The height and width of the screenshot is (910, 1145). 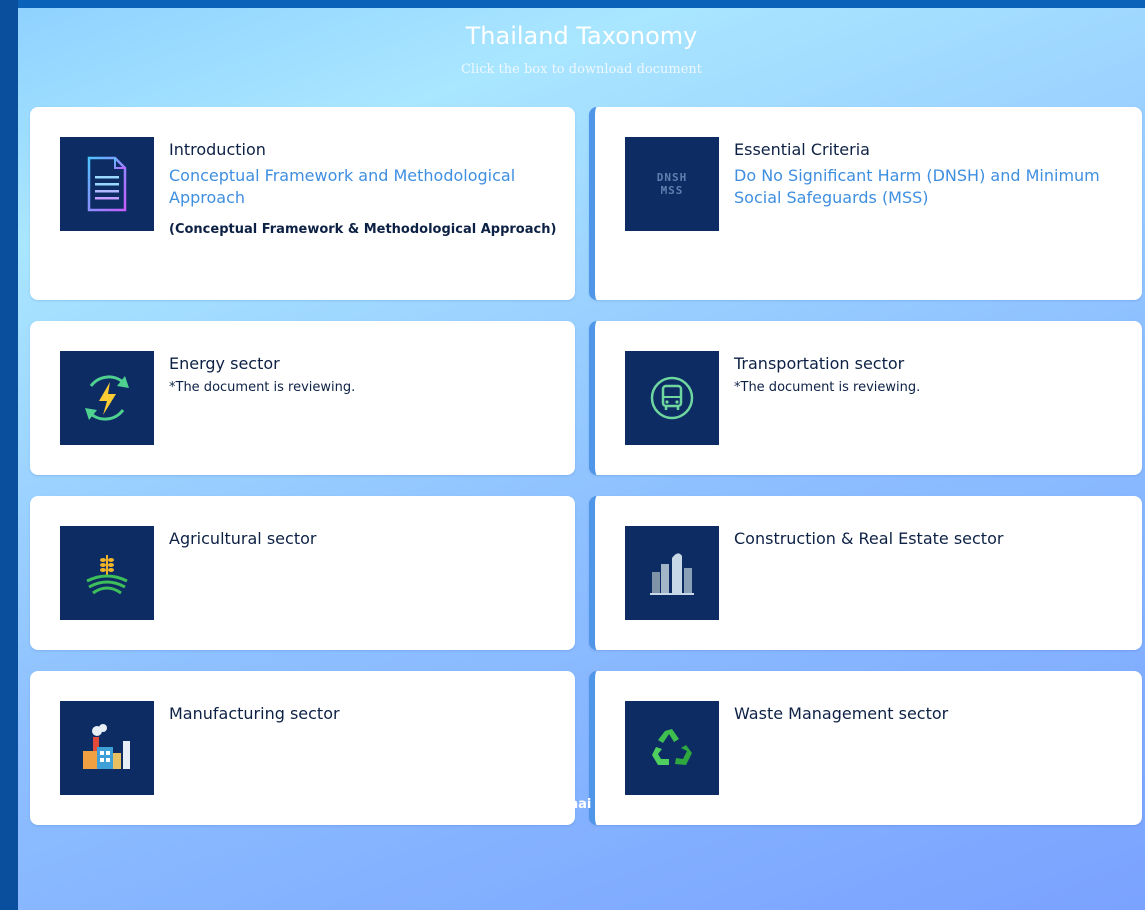 I want to click on dnsh-mss-icon: DNSH MSS, so click(x=672, y=184).